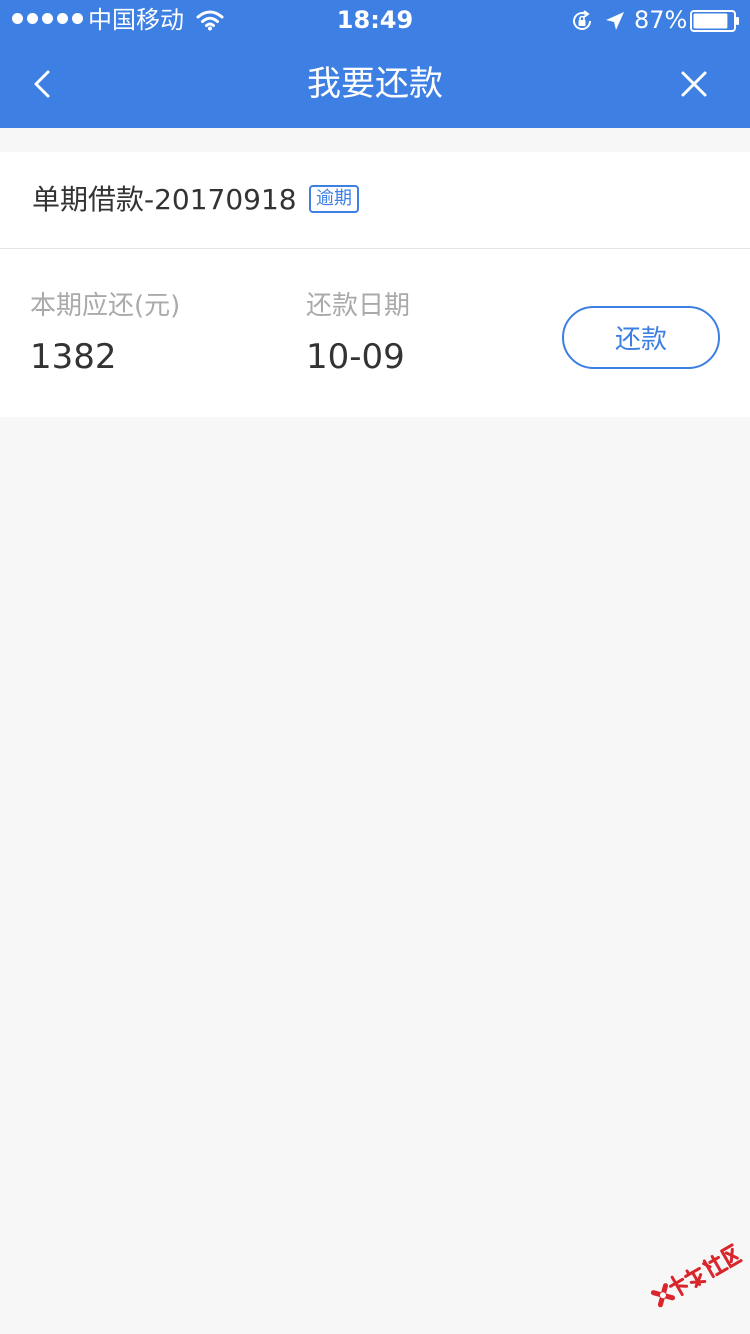 Image resolution: width=750 pixels, height=1334 pixels. Describe the element at coordinates (375, 200) in the screenshot. I see `loan-title-row: 单期借款-20170918 逾期` at that location.